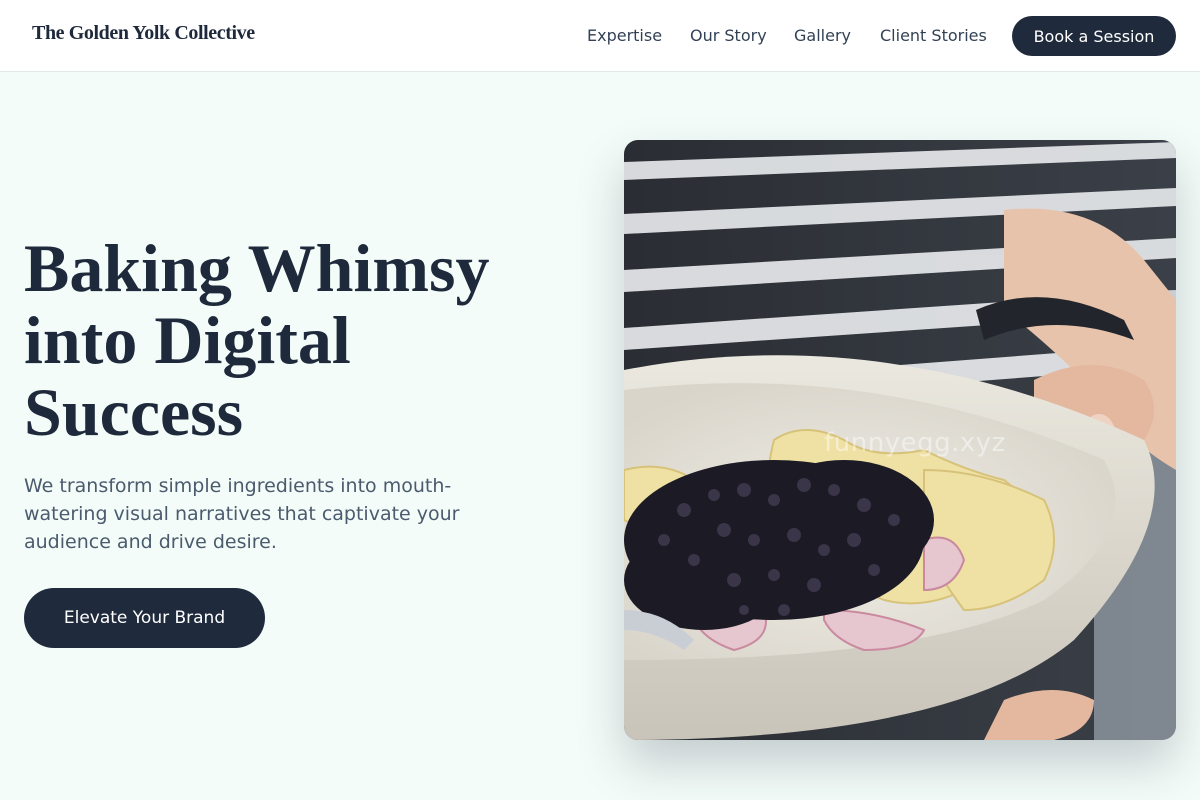 This screenshot has width=1200, height=800. I want to click on hero-headline: Baking Whimsy into Digital Success, so click(294, 340).